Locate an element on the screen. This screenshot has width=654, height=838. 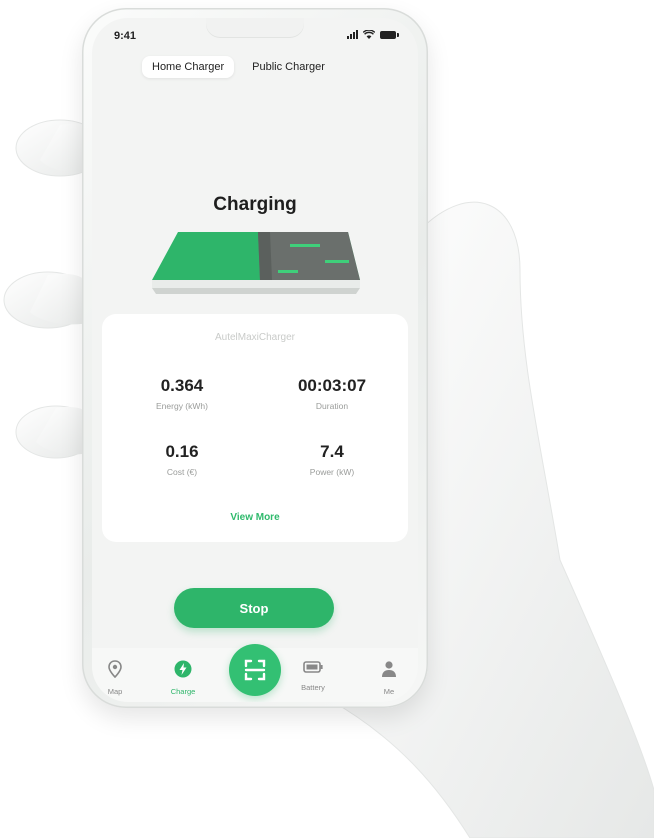
nav-label: Me is located at coordinates (389, 691).